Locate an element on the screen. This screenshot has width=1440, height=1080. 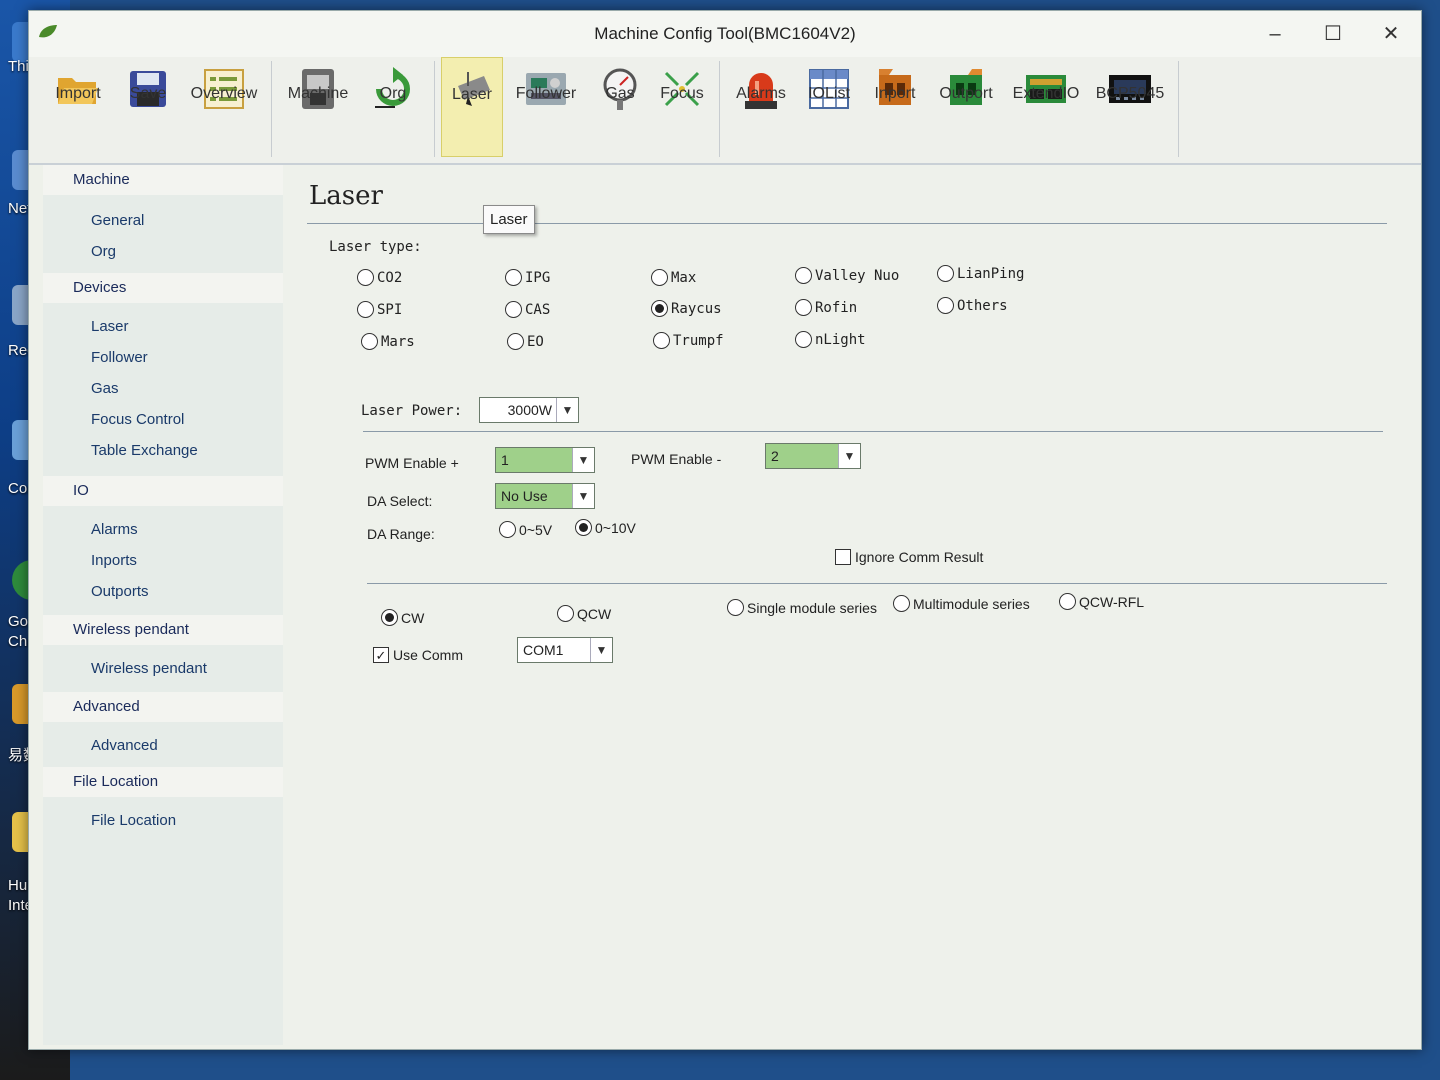
sidebar-group-devices: Devices is located at coordinates (163, 288).